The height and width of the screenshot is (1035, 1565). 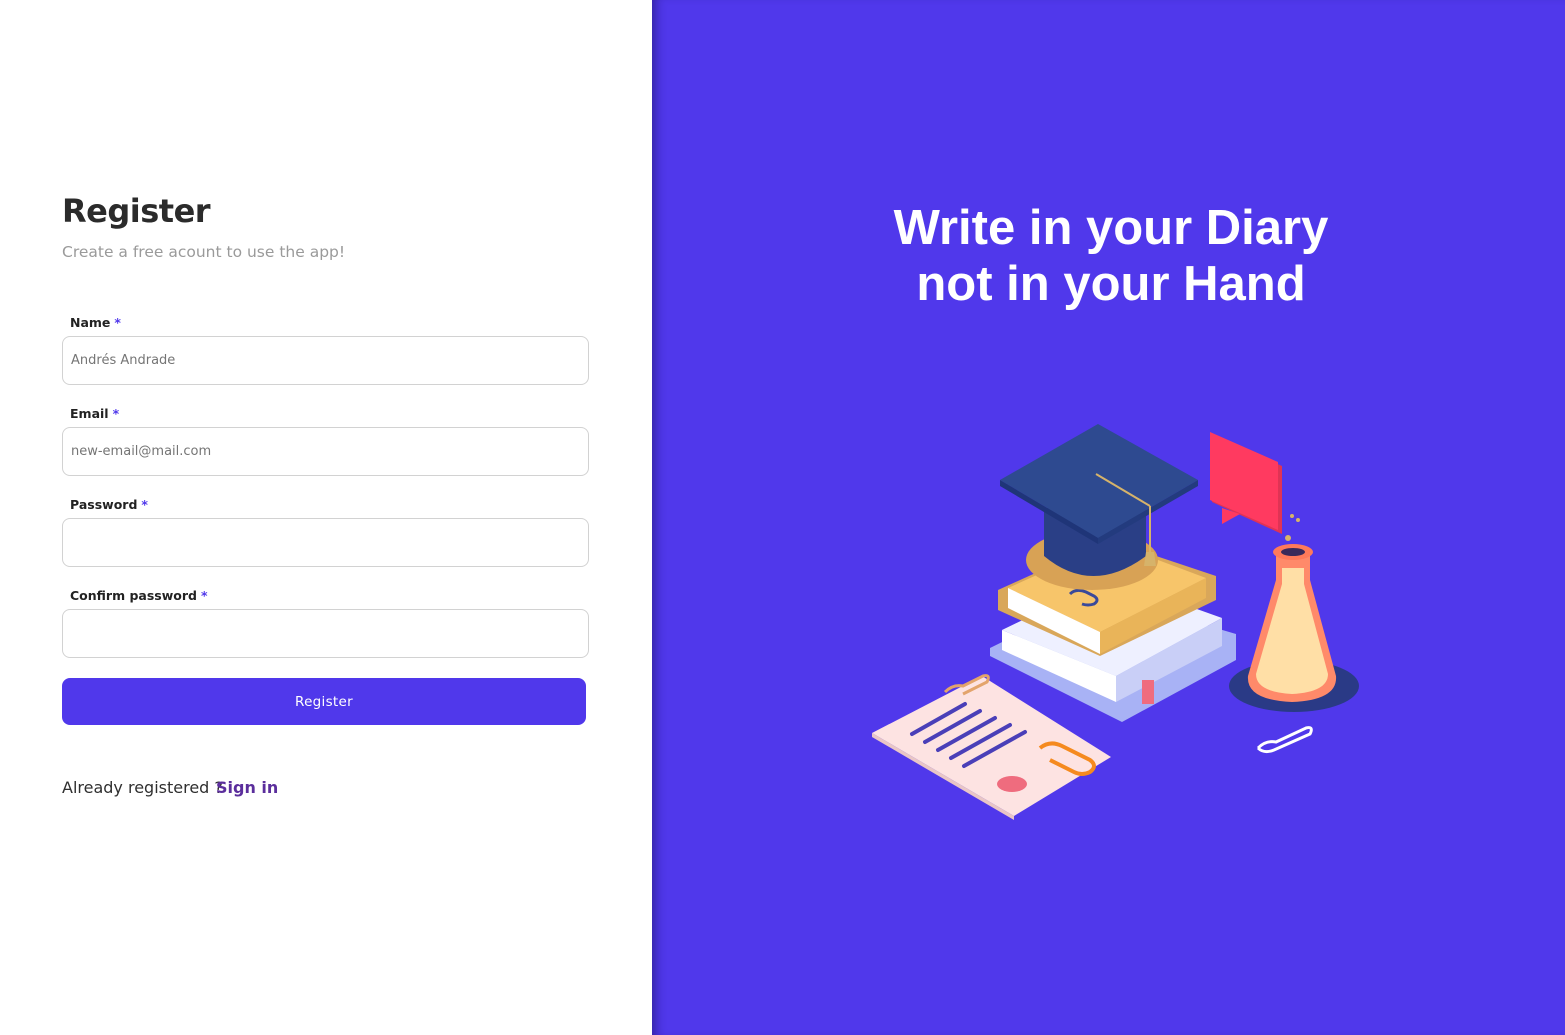 What do you see at coordinates (1111, 284) in the screenshot?
I see `hero-headline-line2: not in your Hand` at bounding box center [1111, 284].